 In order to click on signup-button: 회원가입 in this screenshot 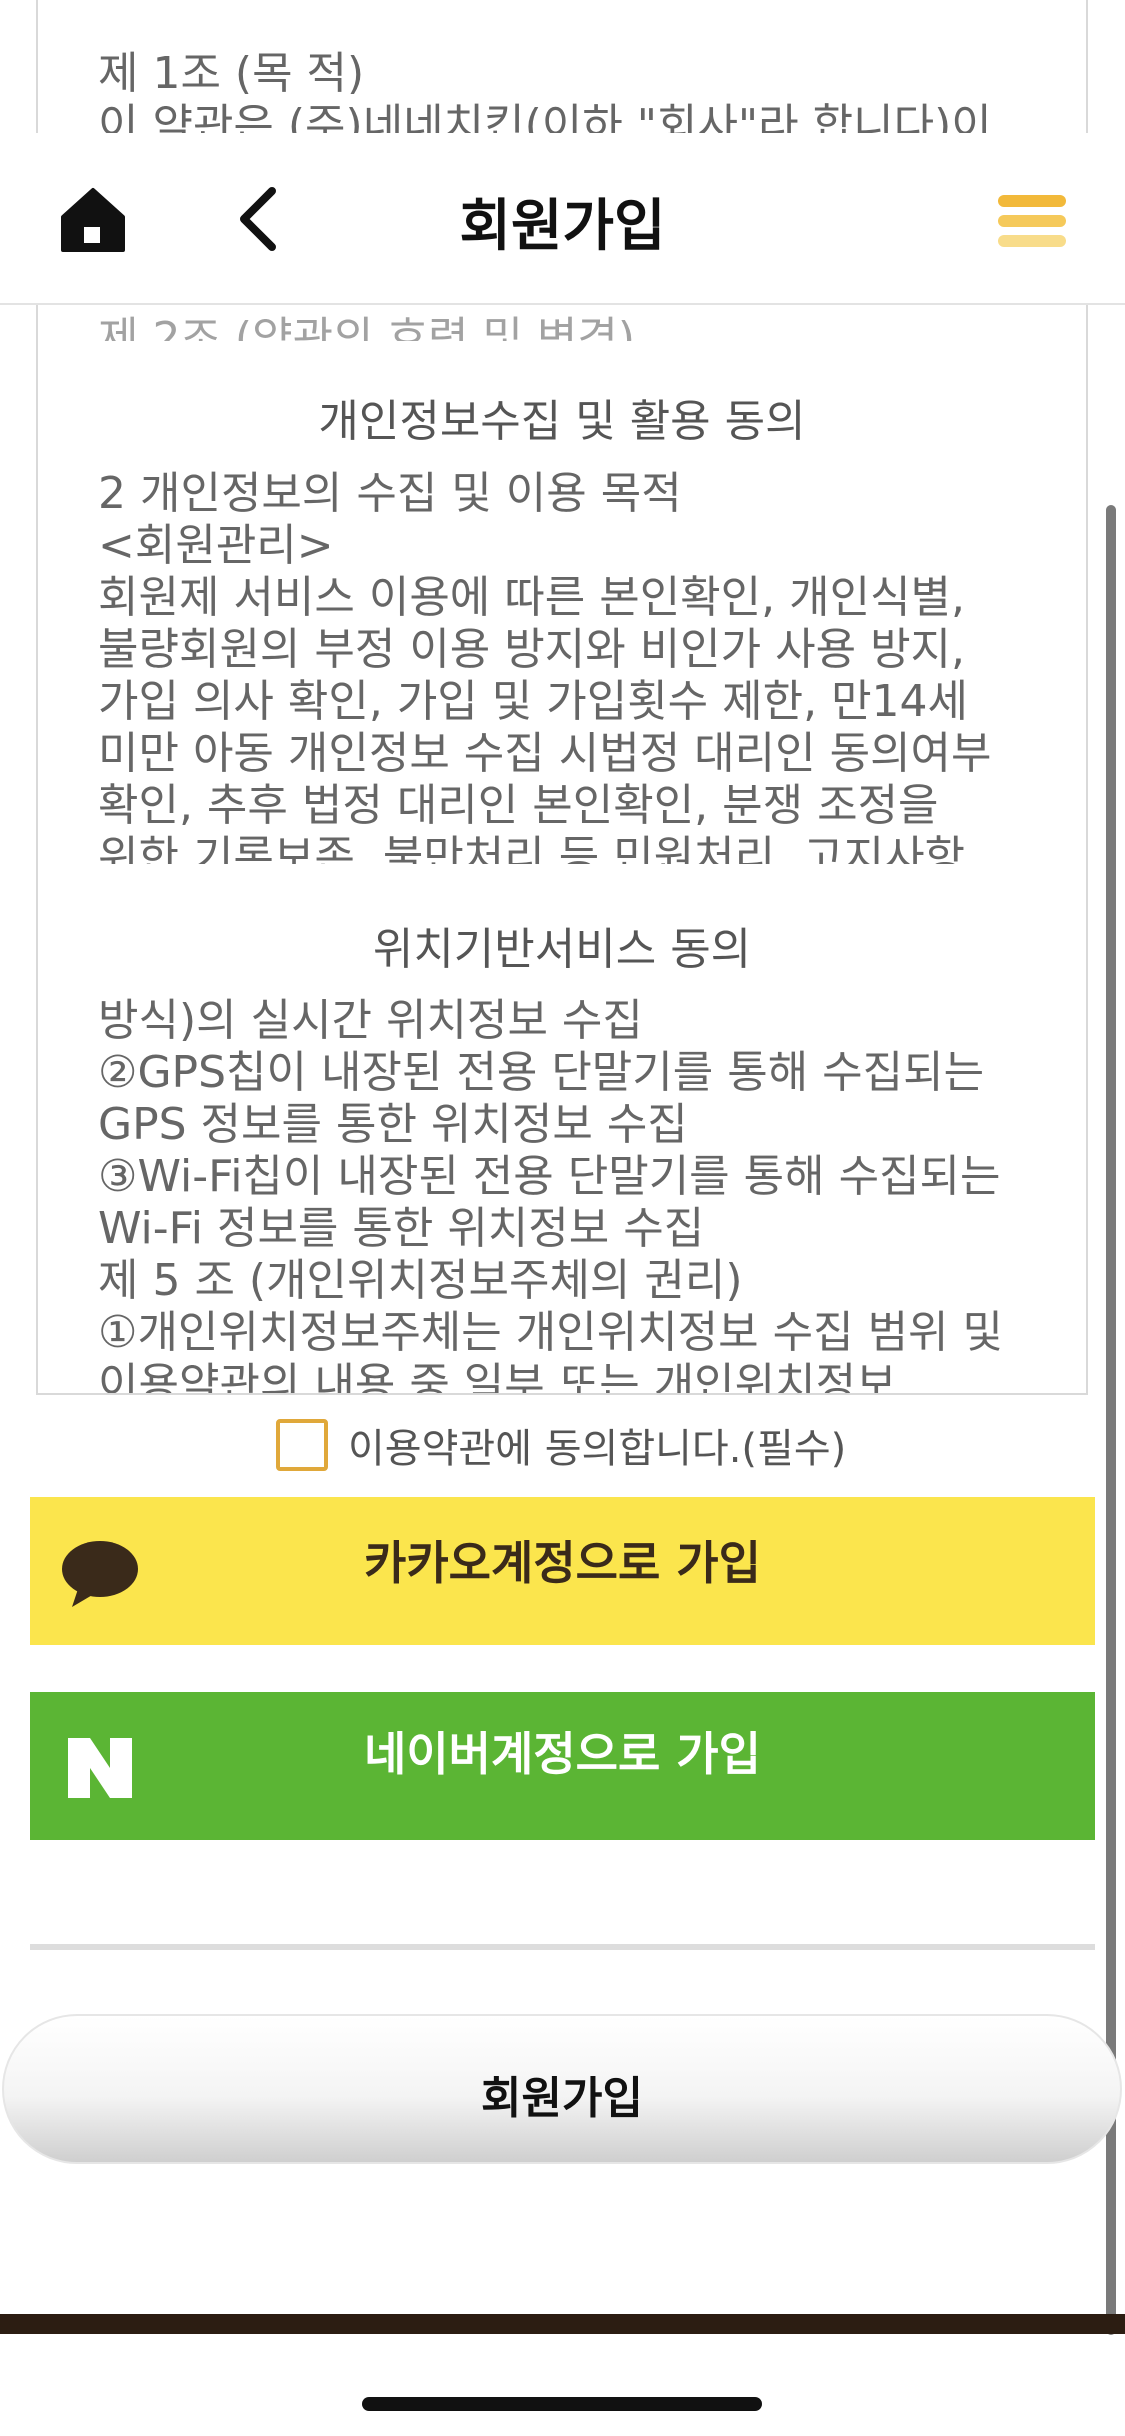, I will do `click(562, 2089)`.